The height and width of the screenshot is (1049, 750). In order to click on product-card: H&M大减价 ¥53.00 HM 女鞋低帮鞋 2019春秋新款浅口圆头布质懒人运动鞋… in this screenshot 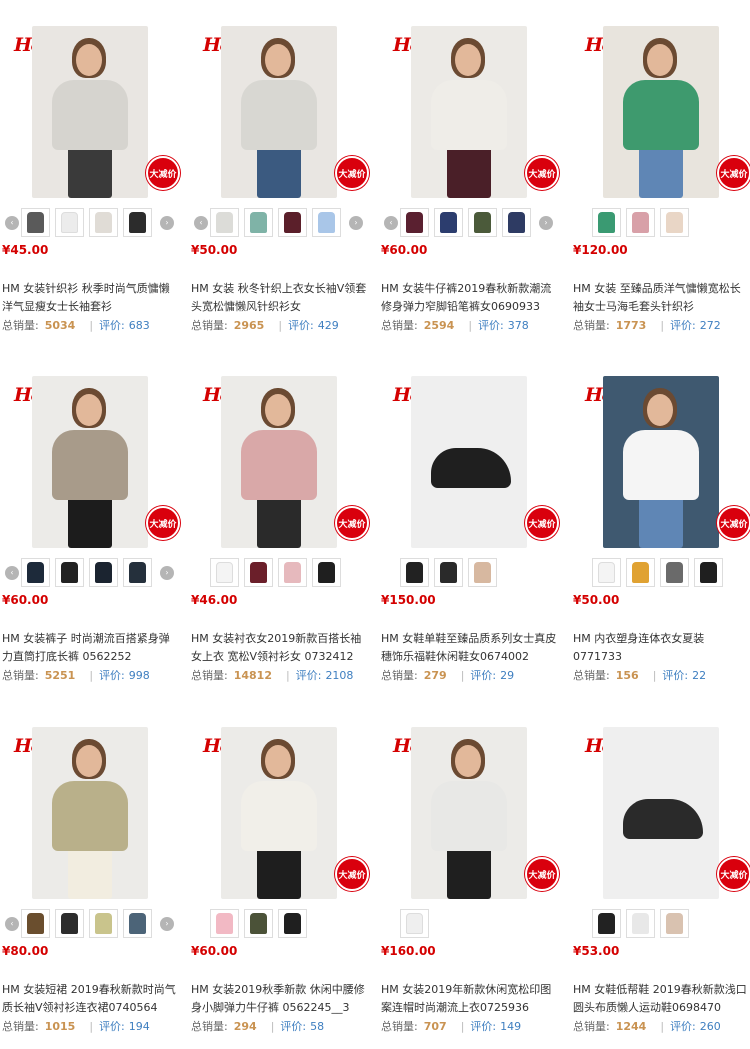, I will do `click(661, 881)`.